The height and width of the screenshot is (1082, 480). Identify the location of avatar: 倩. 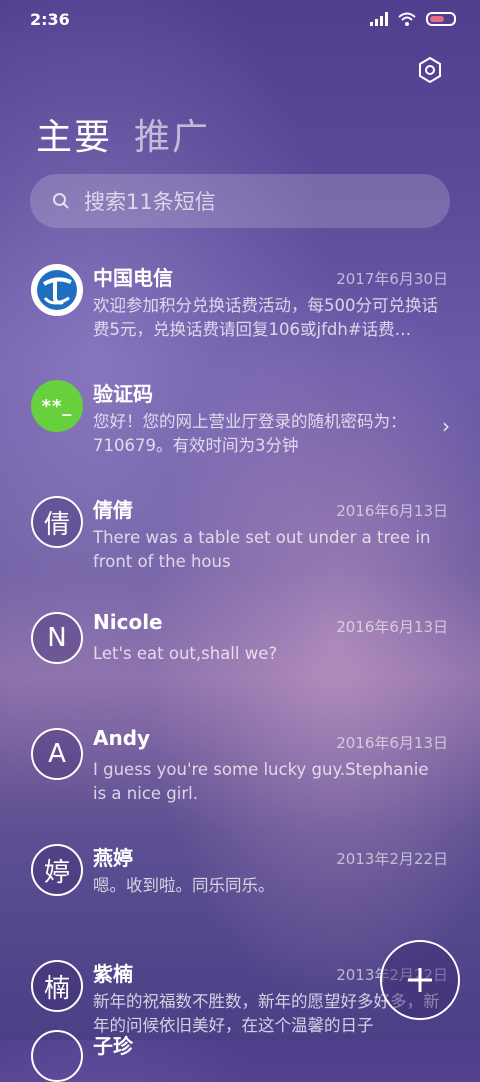
(57, 522).